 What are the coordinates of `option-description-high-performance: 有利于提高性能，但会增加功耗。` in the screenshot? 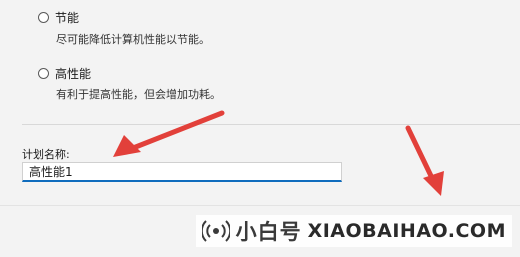 It's located at (138, 94).